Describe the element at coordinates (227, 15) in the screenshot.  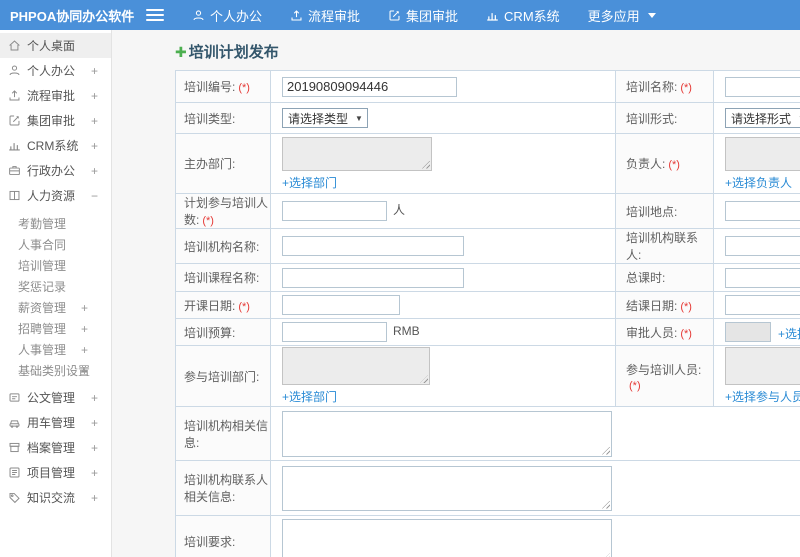
I see `nav-personal-office: 个人办公` at that location.